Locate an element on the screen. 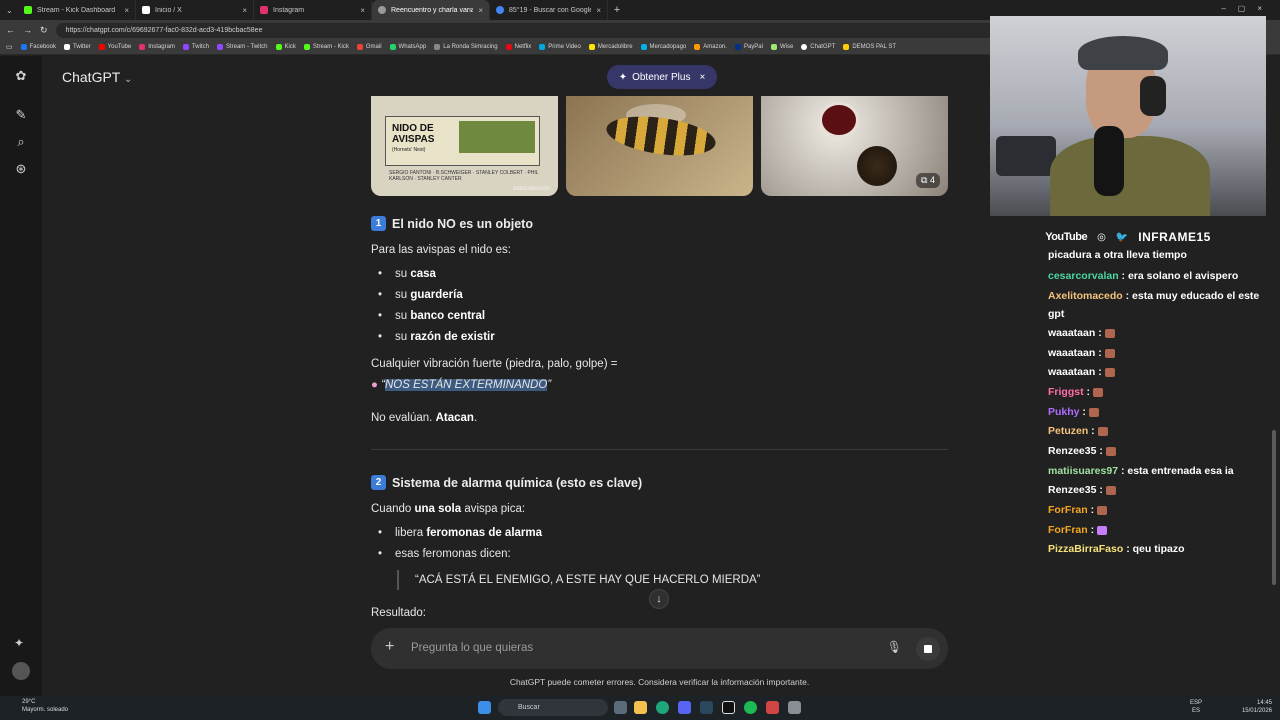 The height and width of the screenshot is (720, 1280). search-icon: ⌕ is located at coordinates (21, 142).